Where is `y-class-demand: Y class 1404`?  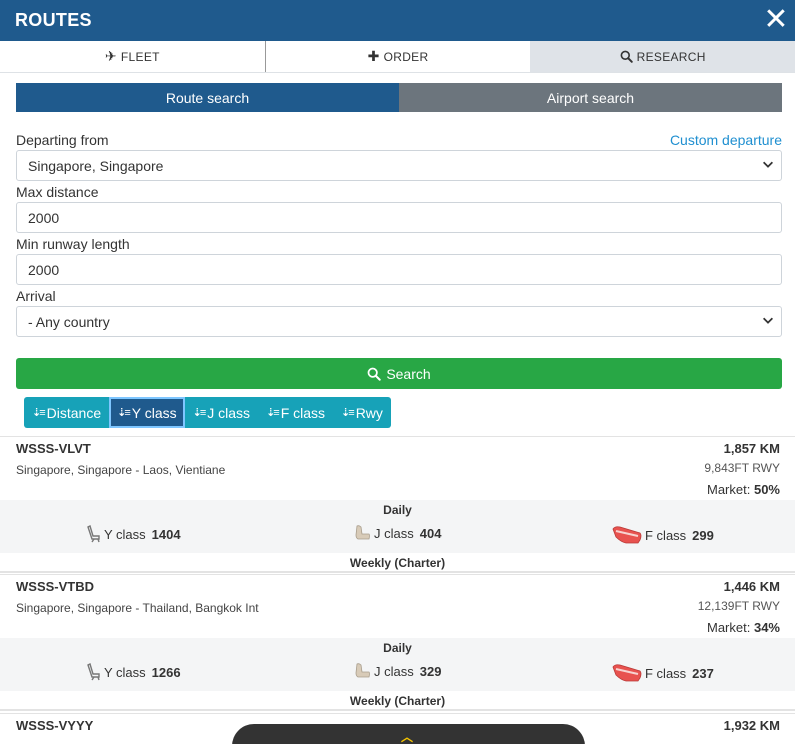
y-class-demand: Y class 1404 is located at coordinates (134, 534).